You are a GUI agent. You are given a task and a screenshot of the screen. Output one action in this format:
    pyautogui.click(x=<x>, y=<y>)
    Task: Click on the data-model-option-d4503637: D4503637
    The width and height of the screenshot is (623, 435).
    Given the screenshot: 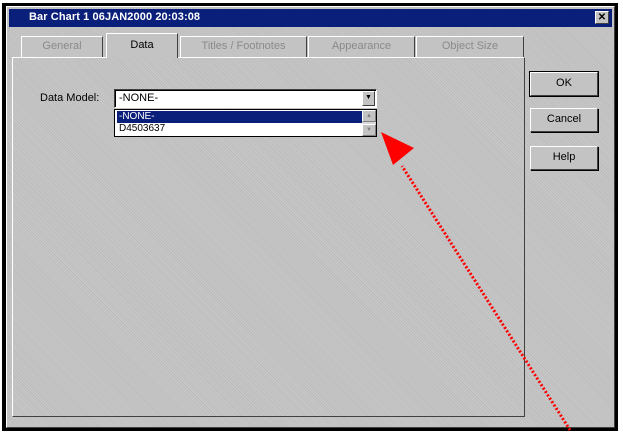 What is the action you would take?
    pyautogui.click(x=141, y=129)
    